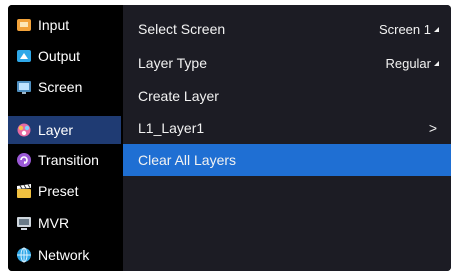 Image resolution: width=453 pixels, height=275 pixels. I want to click on sidebar-item-input: Input, so click(64, 25).